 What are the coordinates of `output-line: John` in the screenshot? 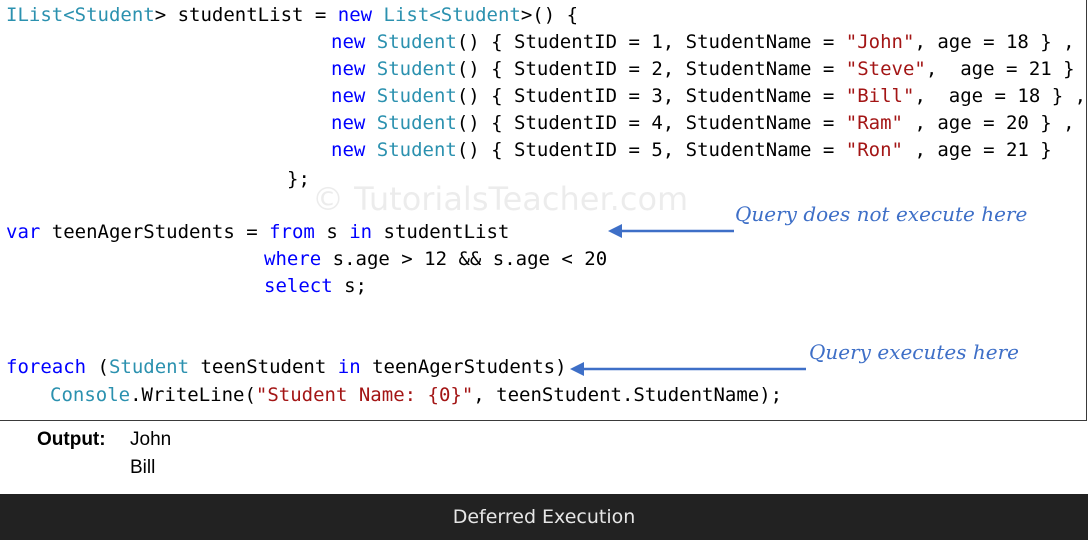 It's located at (151, 439).